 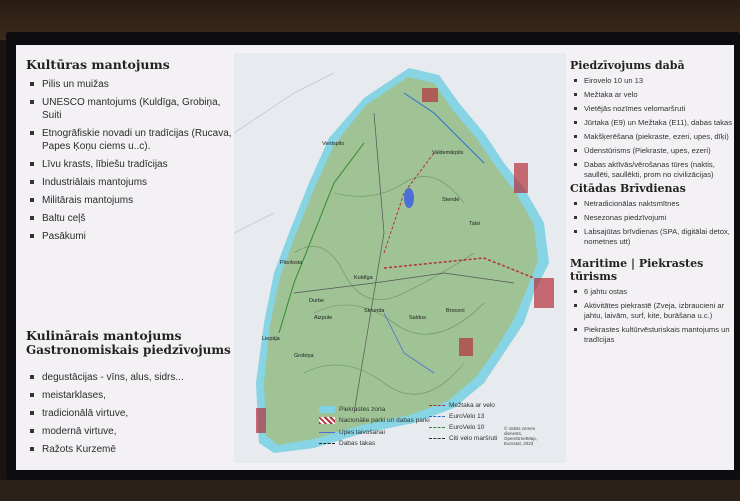 What do you see at coordinates (370, 490) in the screenshot?
I see `table-surface` at bounding box center [370, 490].